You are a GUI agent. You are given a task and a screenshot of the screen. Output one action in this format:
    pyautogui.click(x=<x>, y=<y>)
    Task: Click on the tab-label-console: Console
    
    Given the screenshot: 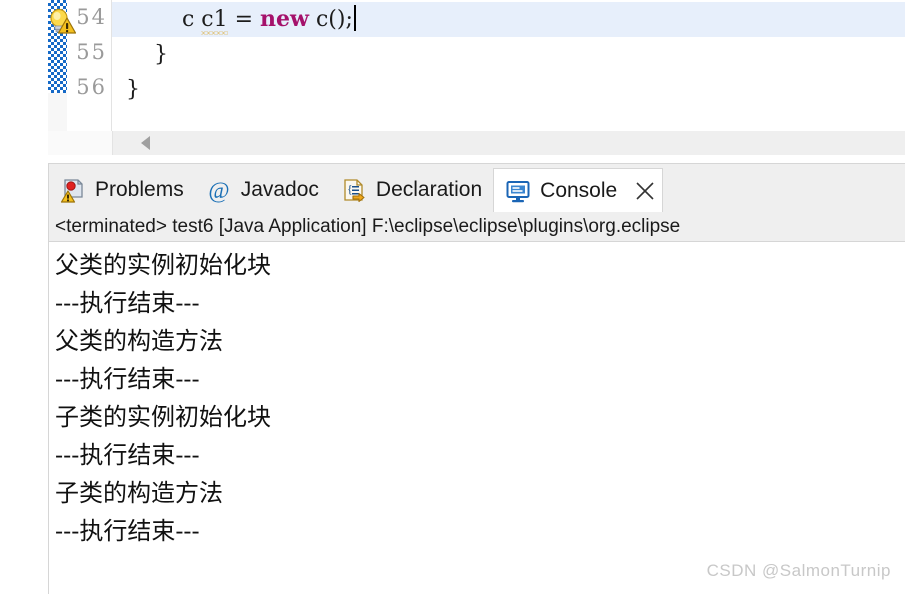 What is the action you would take?
    pyautogui.click(x=579, y=190)
    